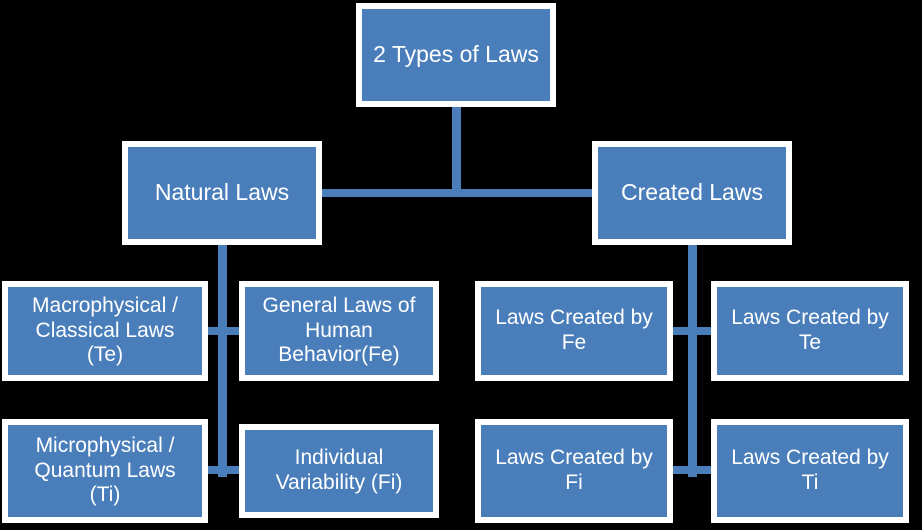 The width and height of the screenshot is (922, 530). Describe the element at coordinates (456, 150) in the screenshot. I see `connector-root-to-bar` at that location.